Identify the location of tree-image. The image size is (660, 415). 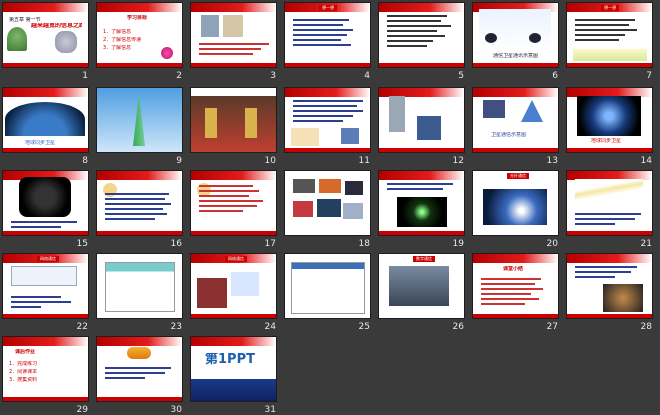
(17, 39).